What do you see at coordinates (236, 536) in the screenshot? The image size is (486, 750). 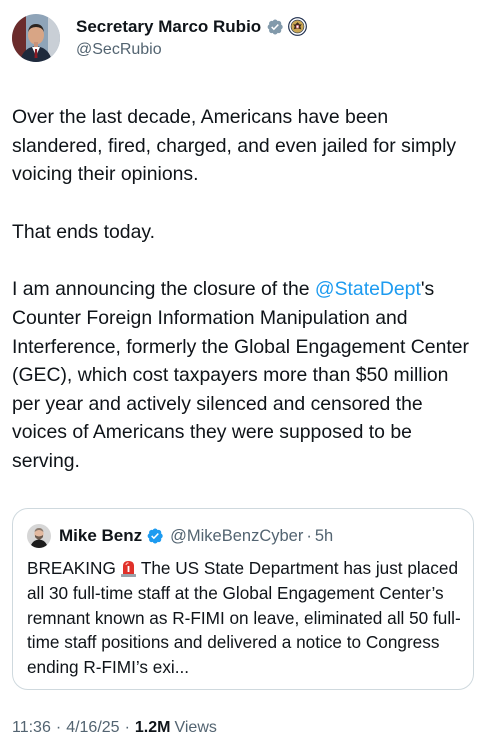 I see `quoted-author-handle: @MikeBenzCyber` at bounding box center [236, 536].